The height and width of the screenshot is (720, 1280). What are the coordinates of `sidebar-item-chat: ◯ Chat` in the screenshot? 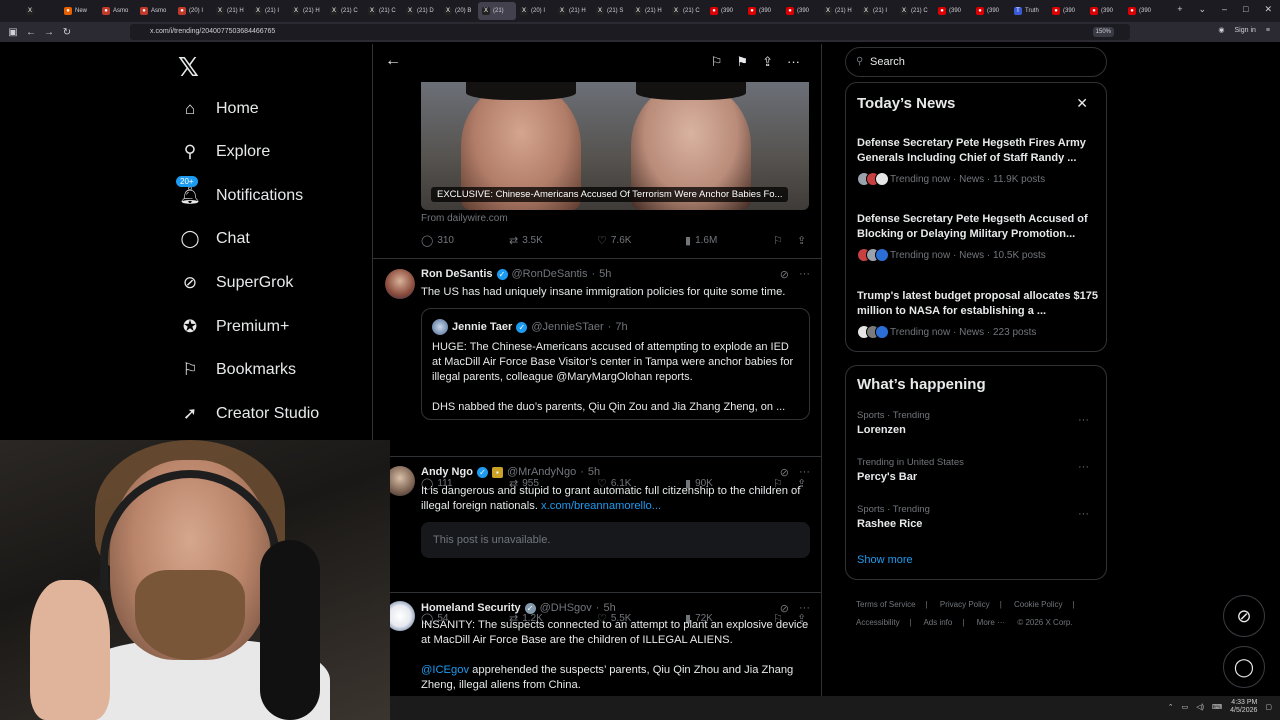 It's located at (214, 239).